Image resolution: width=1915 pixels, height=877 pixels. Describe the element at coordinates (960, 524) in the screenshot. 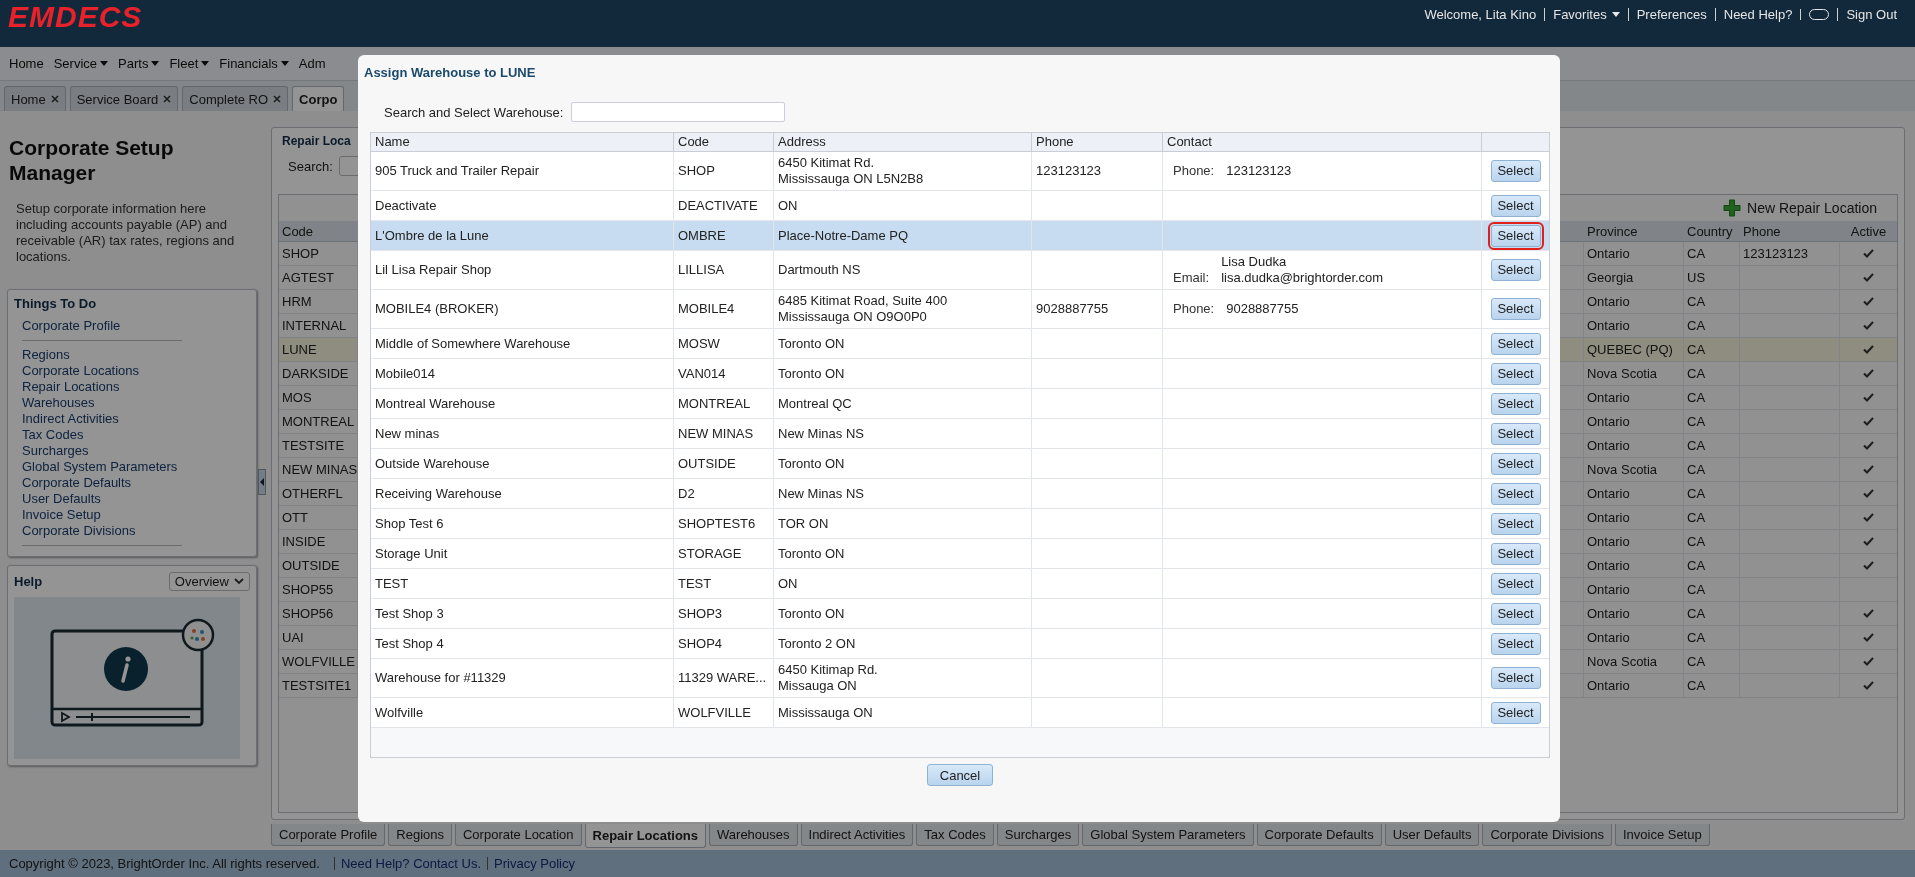

I see `table-row: Shop Test 6 SHOPTEST6 TOR ON Select` at that location.